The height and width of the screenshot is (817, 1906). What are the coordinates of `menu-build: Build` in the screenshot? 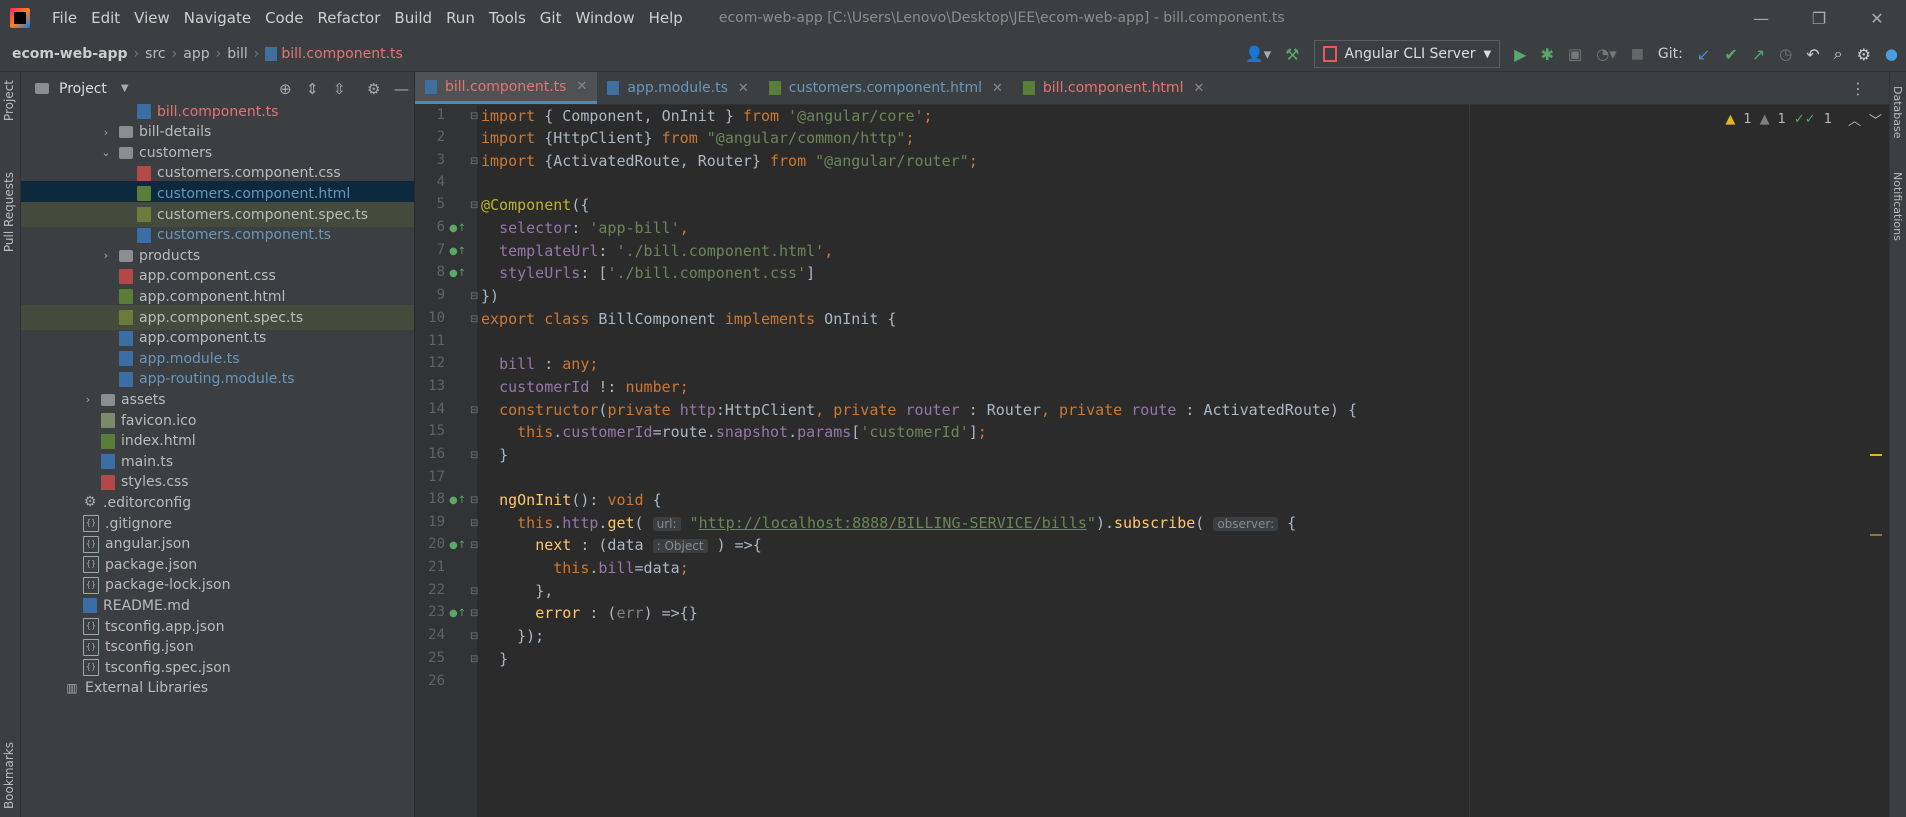 It's located at (413, 18).